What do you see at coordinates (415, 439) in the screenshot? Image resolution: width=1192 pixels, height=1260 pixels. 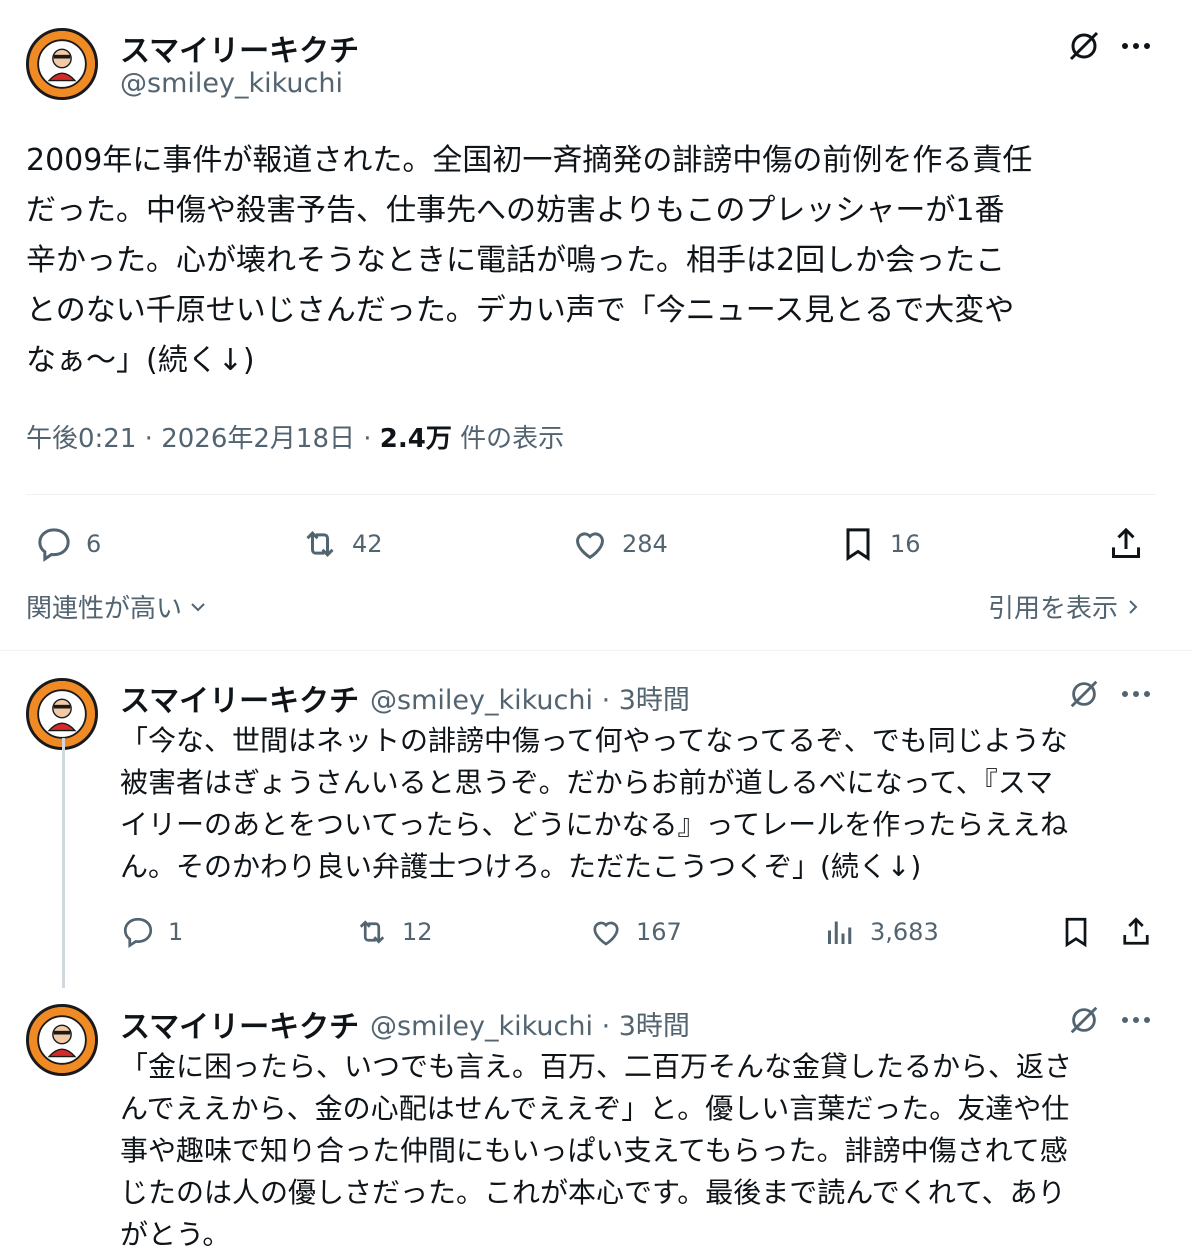 I see `views-count: 2.4万` at bounding box center [415, 439].